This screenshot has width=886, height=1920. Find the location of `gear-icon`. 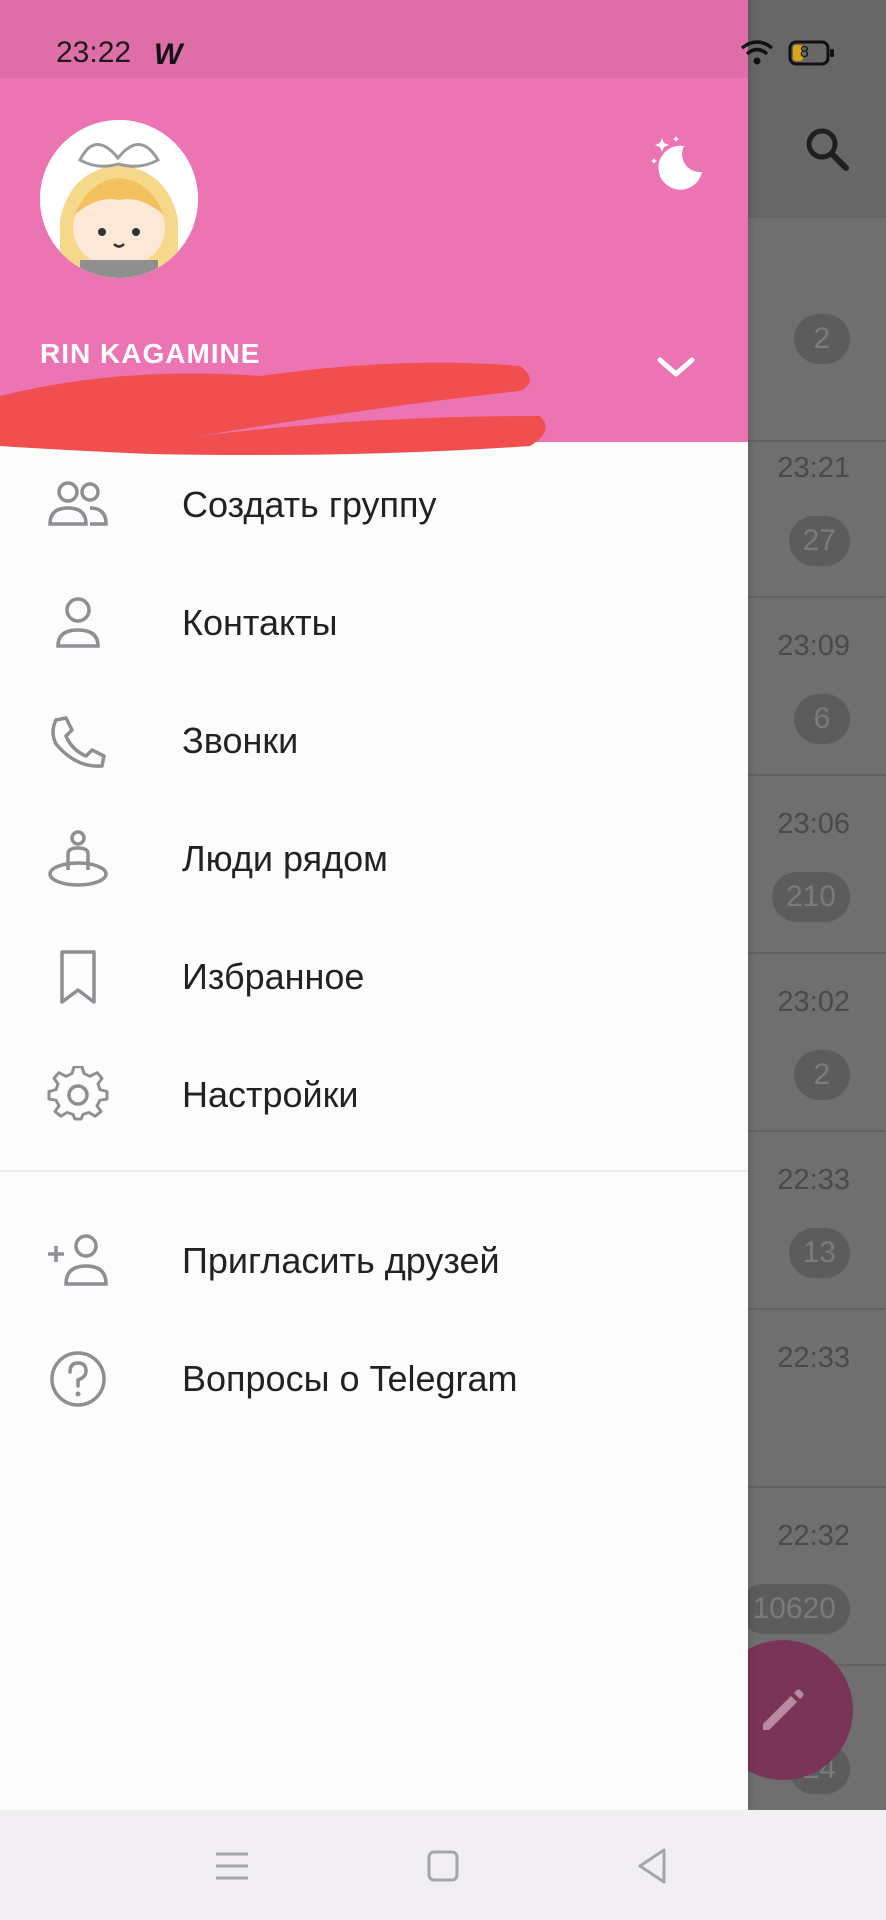

gear-icon is located at coordinates (78, 1093).